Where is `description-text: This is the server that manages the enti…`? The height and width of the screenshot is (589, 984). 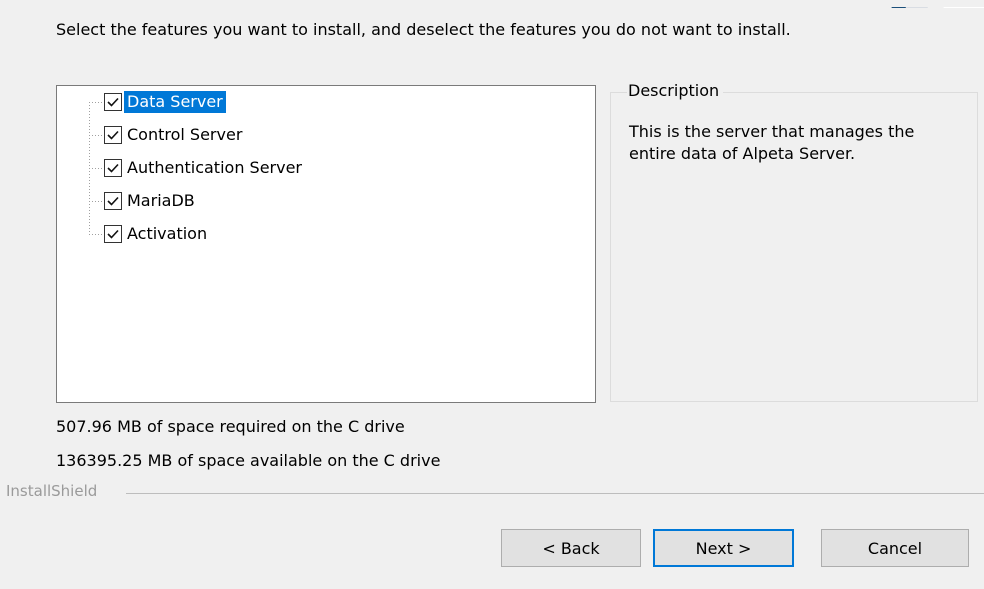
description-text: This is the server that manages the enti… is located at coordinates (772, 142).